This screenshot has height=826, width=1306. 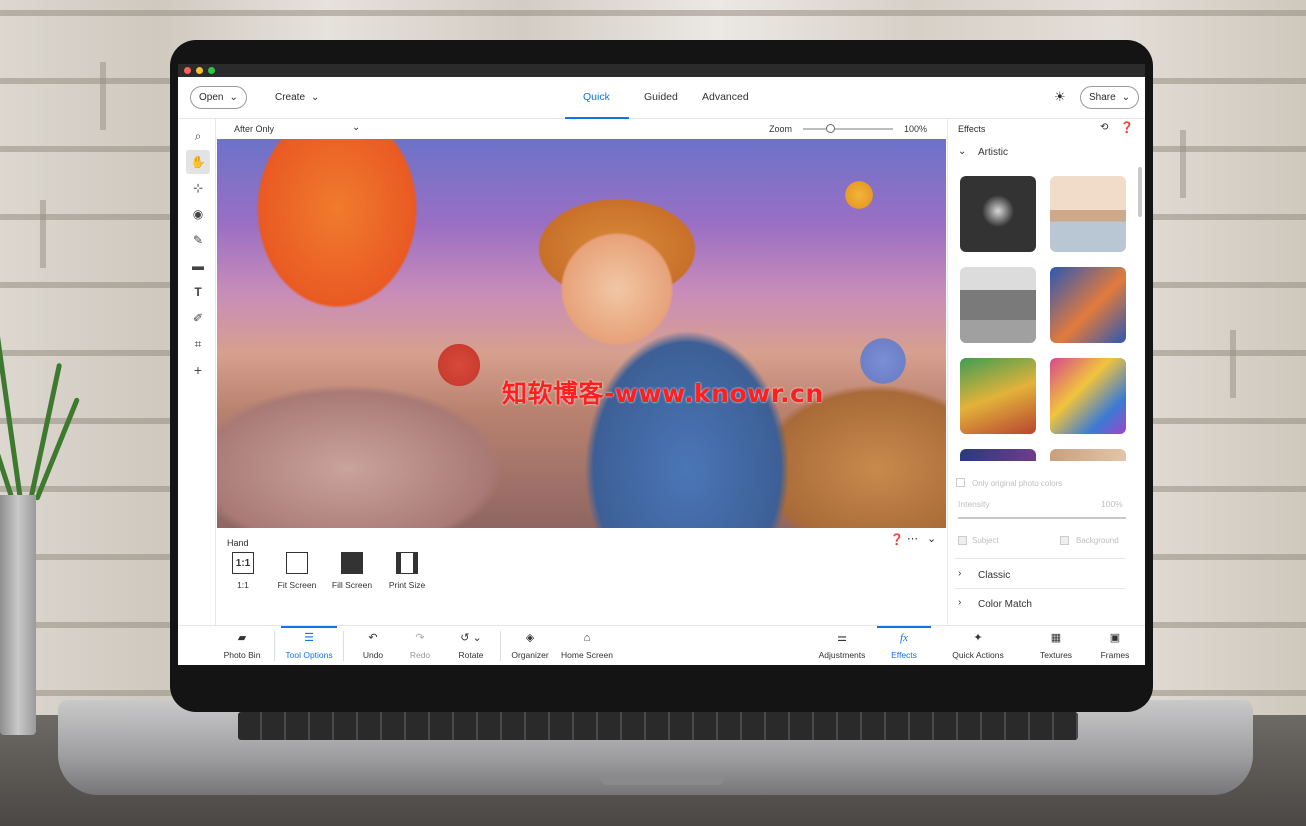 I want to click on textures-label: Textures, so click(x=1056, y=655).